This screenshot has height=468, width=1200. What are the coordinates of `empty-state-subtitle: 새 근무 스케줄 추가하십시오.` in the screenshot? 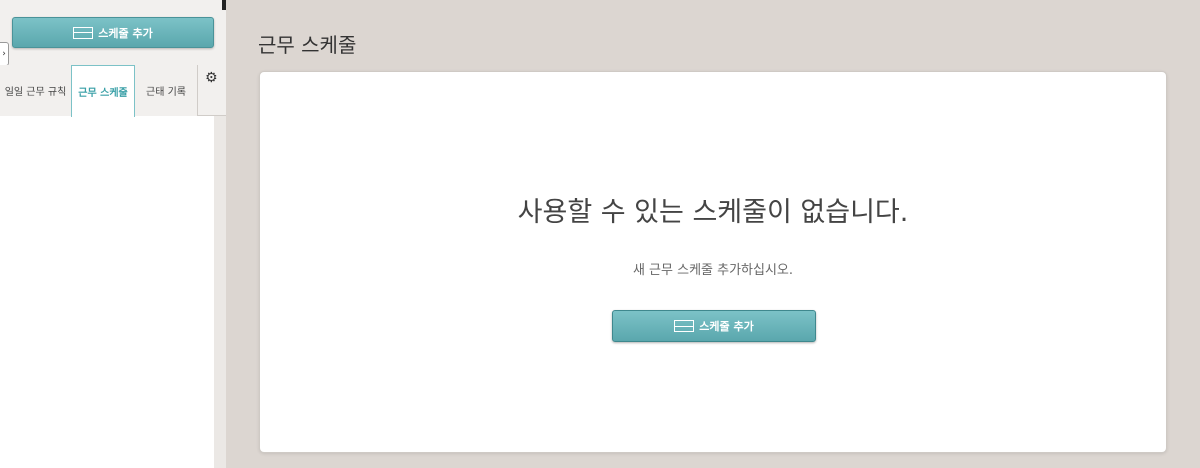 It's located at (713, 270).